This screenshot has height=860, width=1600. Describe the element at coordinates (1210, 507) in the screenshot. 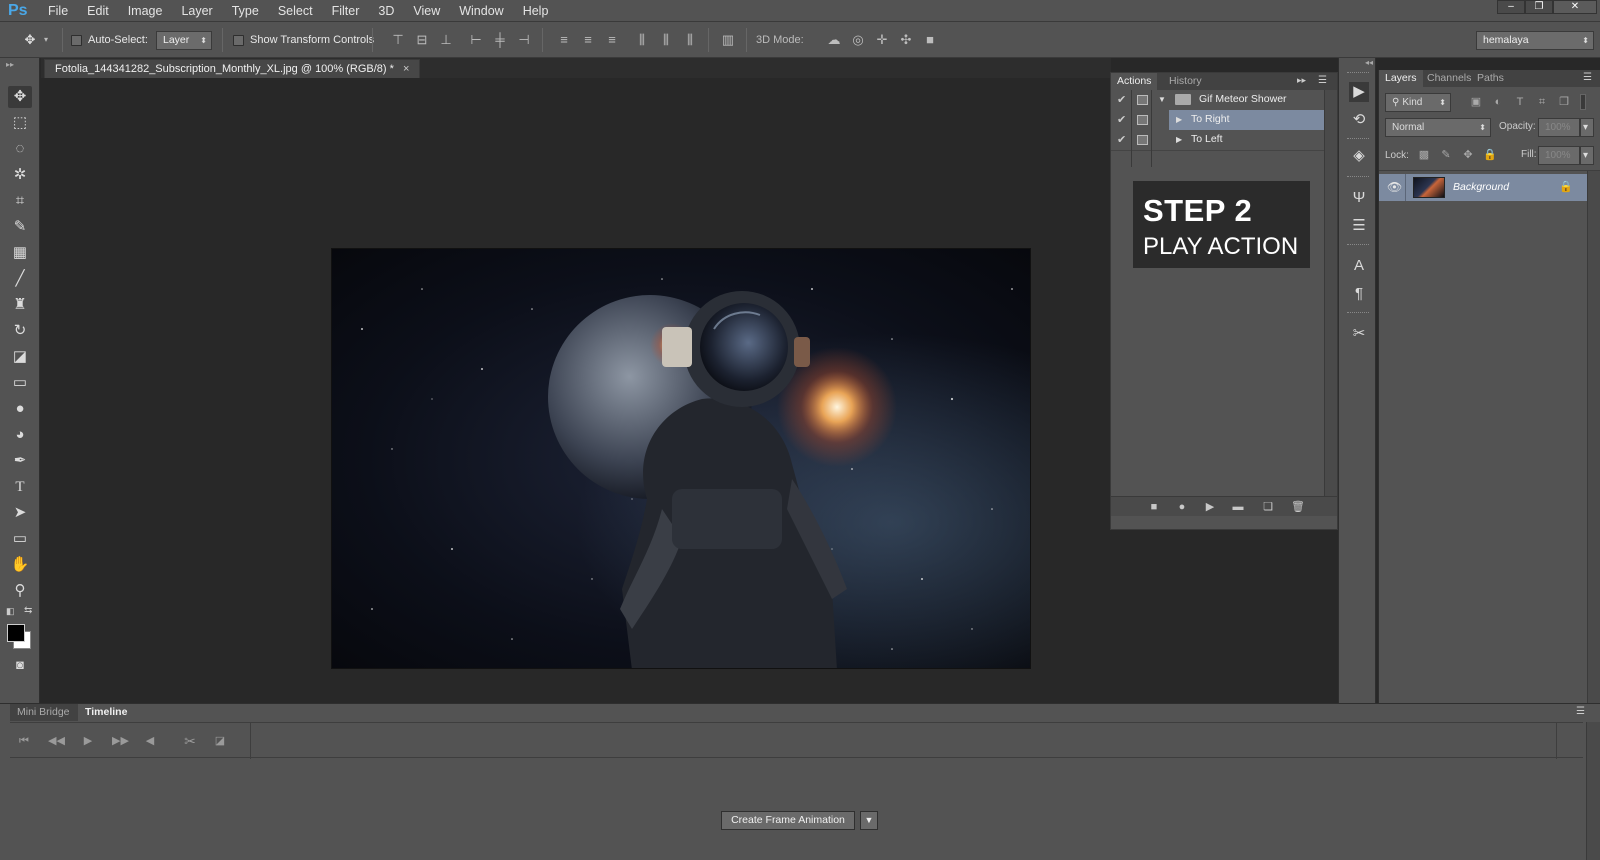

I see `play-selection-icon: ▶` at that location.